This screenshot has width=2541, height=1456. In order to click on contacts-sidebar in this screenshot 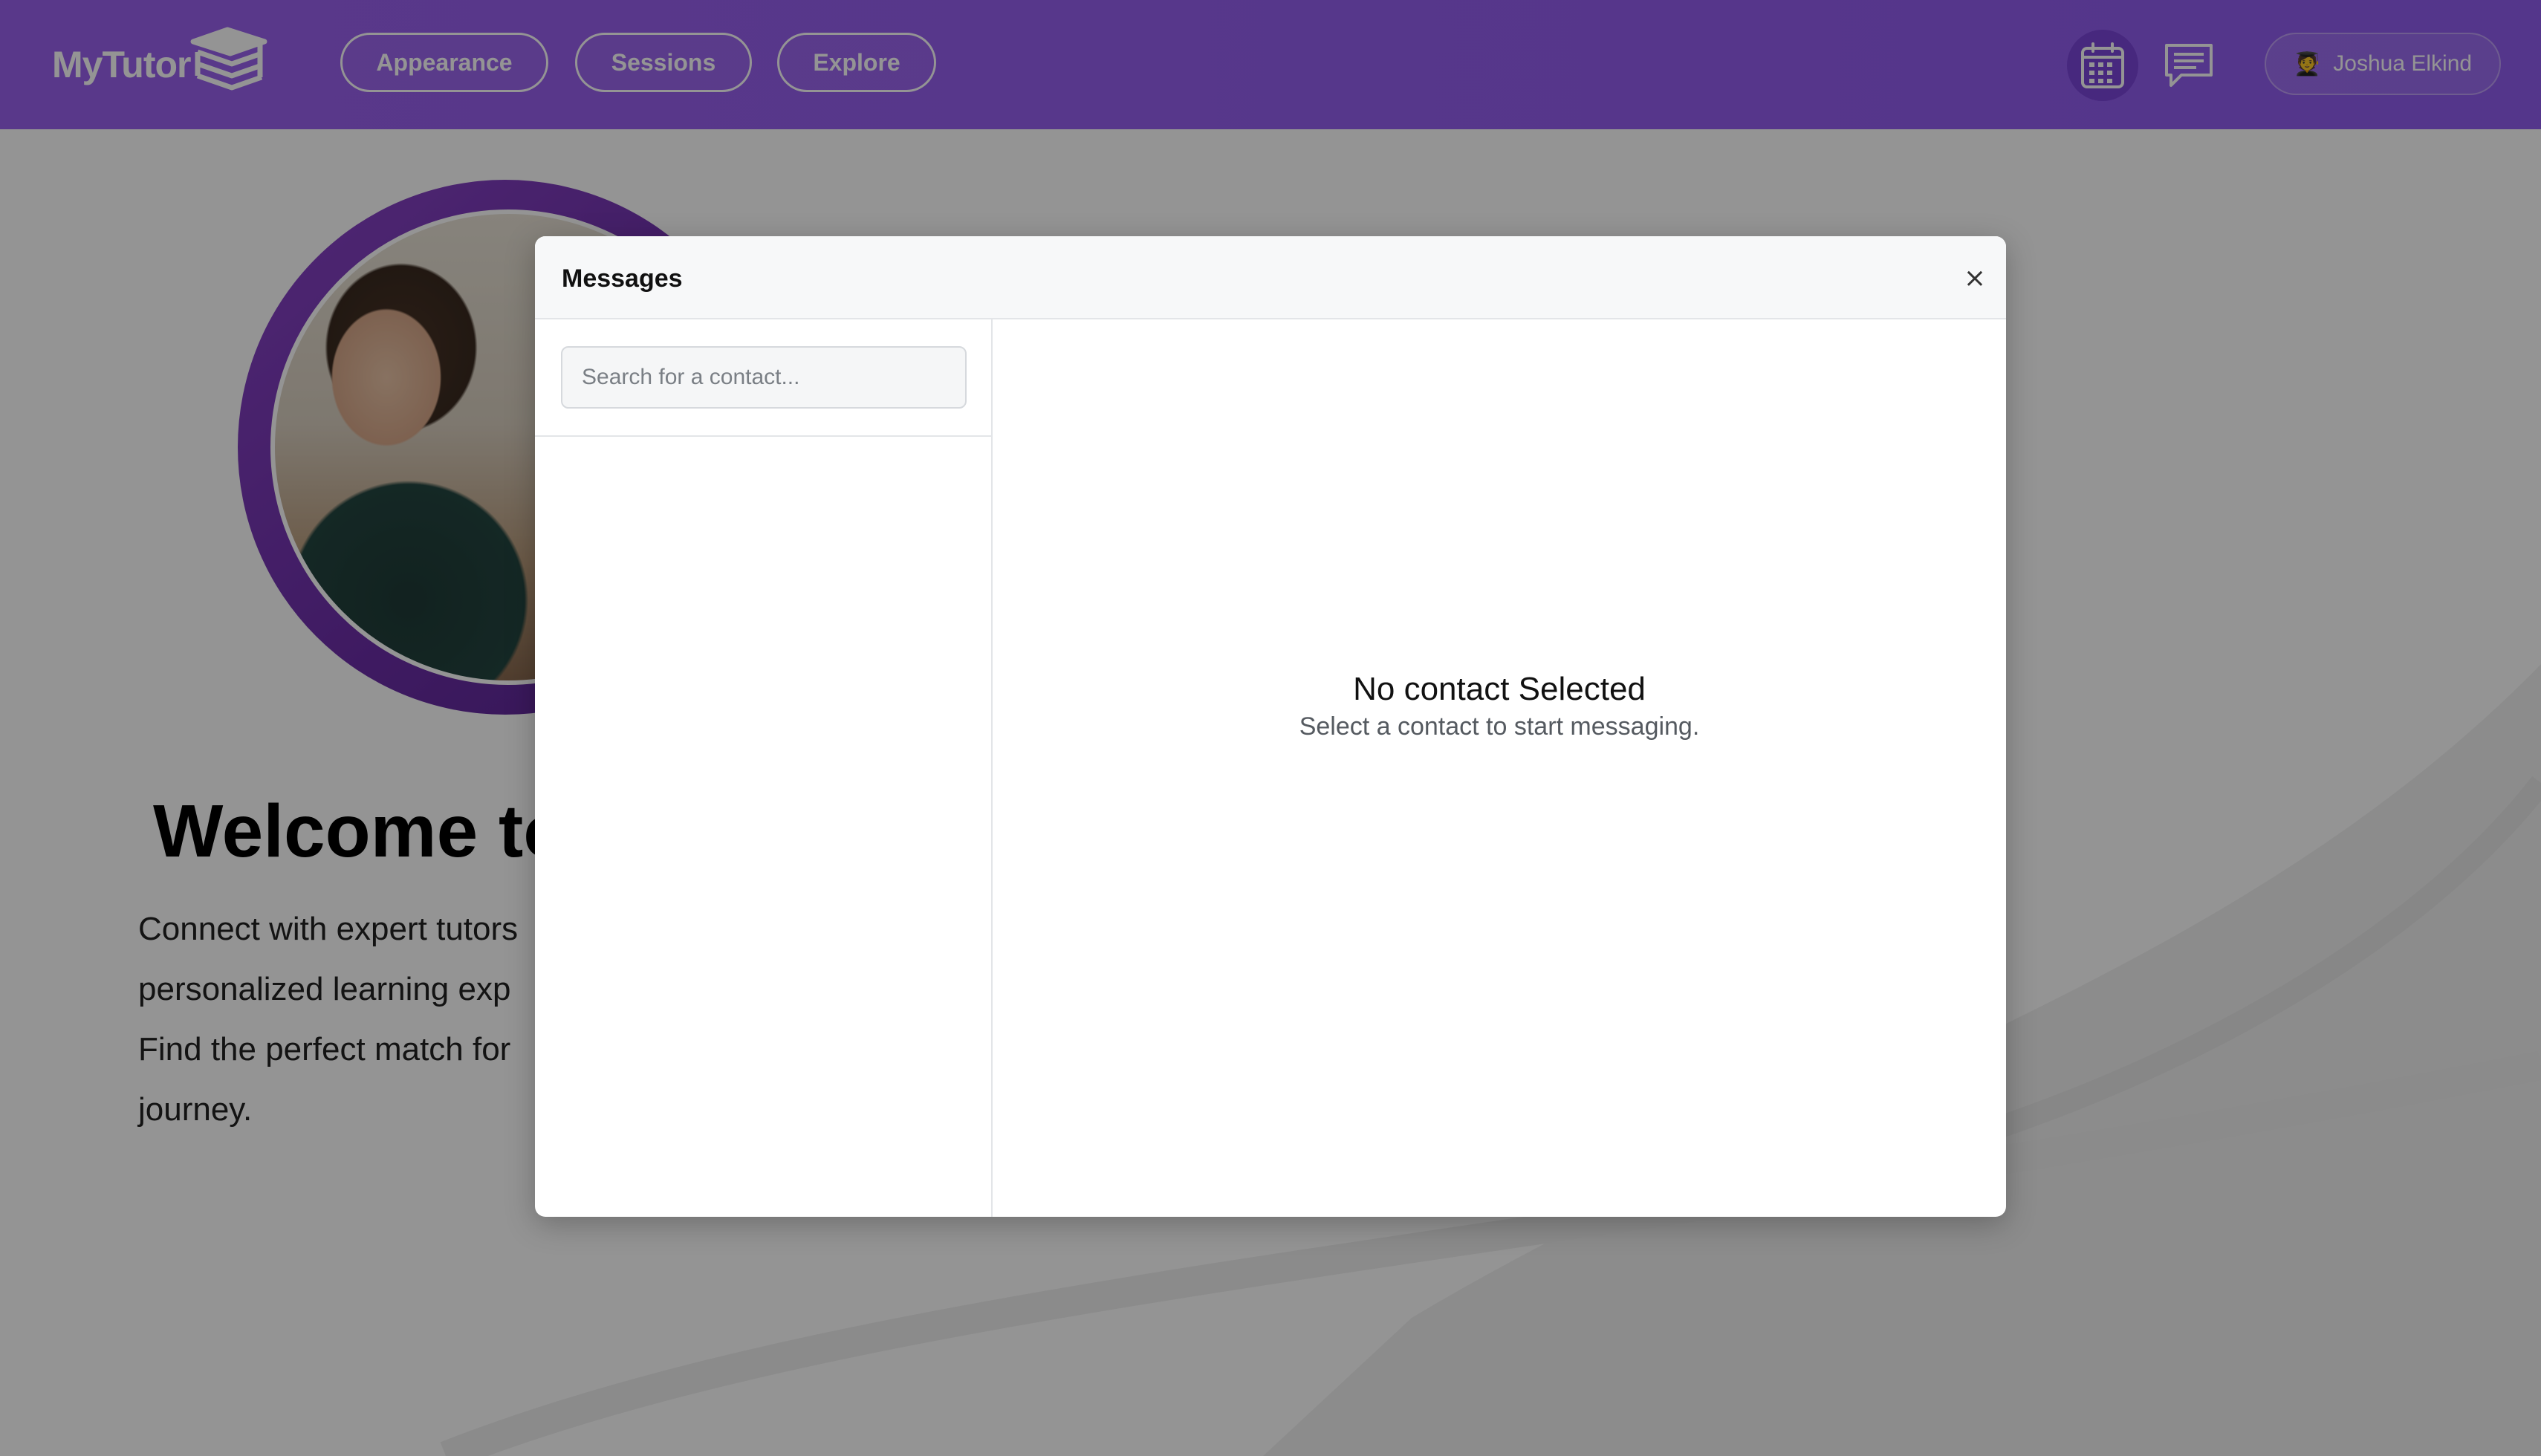, I will do `click(764, 768)`.